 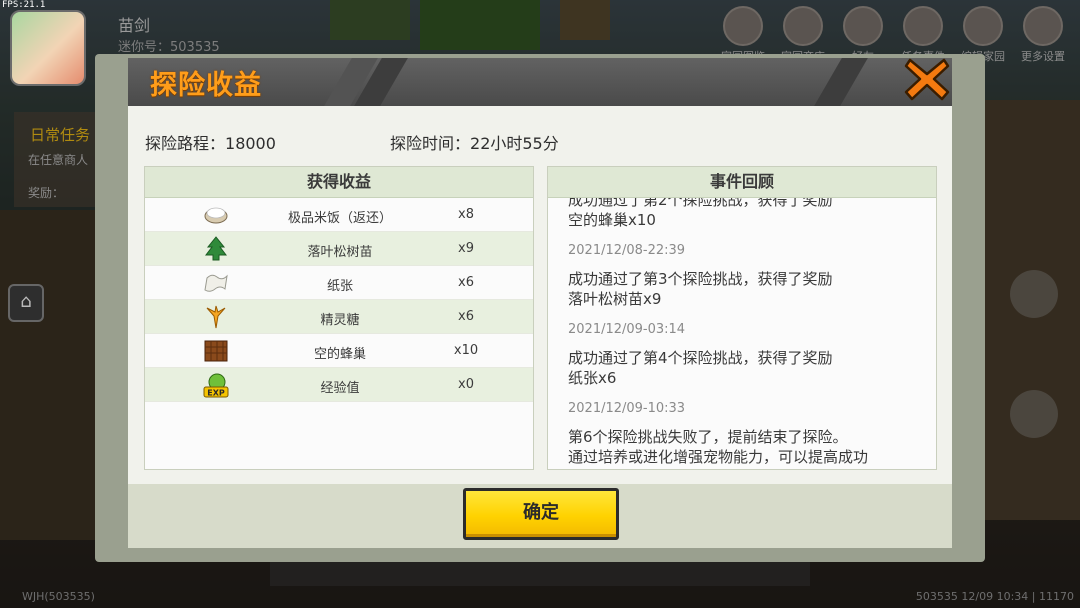 I want to click on player-name: 苗剑, so click(x=134, y=25).